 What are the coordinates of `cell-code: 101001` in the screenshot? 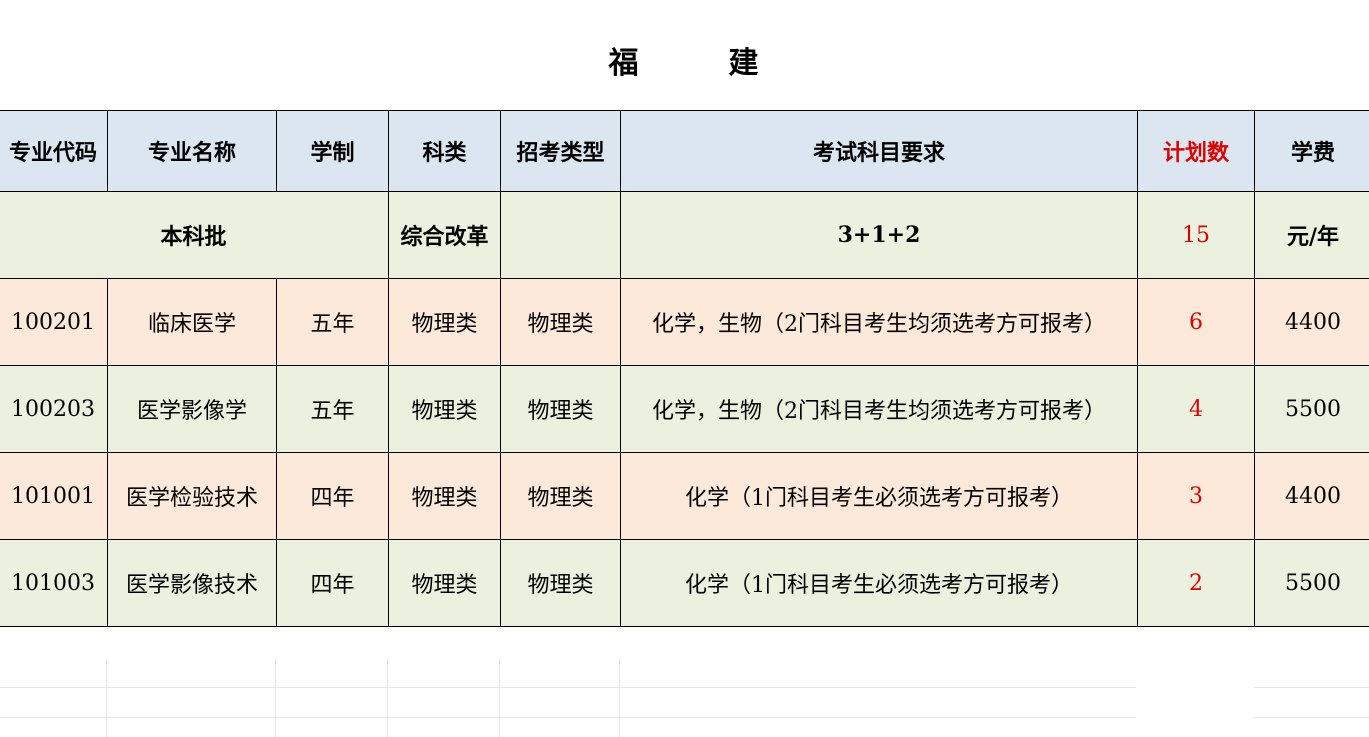 It's located at (54, 496).